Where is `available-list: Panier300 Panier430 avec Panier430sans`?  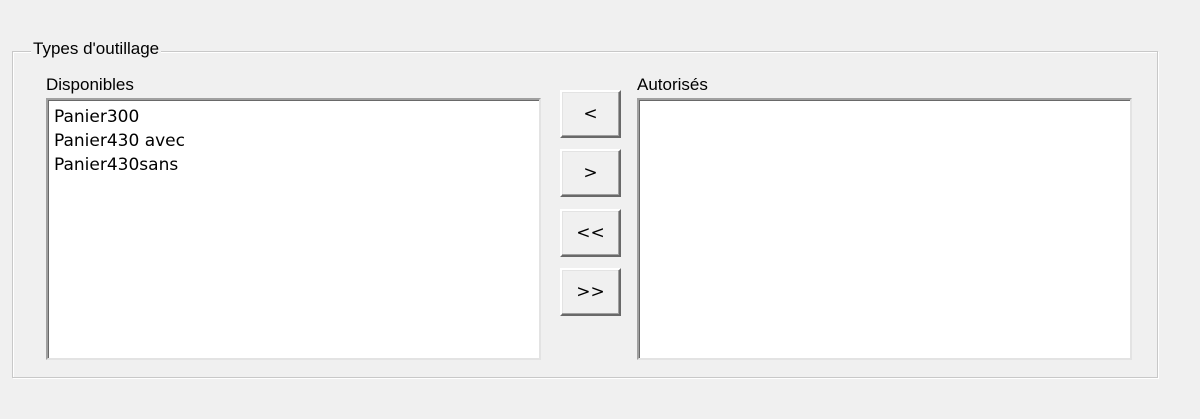
available-list: Panier300 Panier430 avec Panier430sans is located at coordinates (293, 138).